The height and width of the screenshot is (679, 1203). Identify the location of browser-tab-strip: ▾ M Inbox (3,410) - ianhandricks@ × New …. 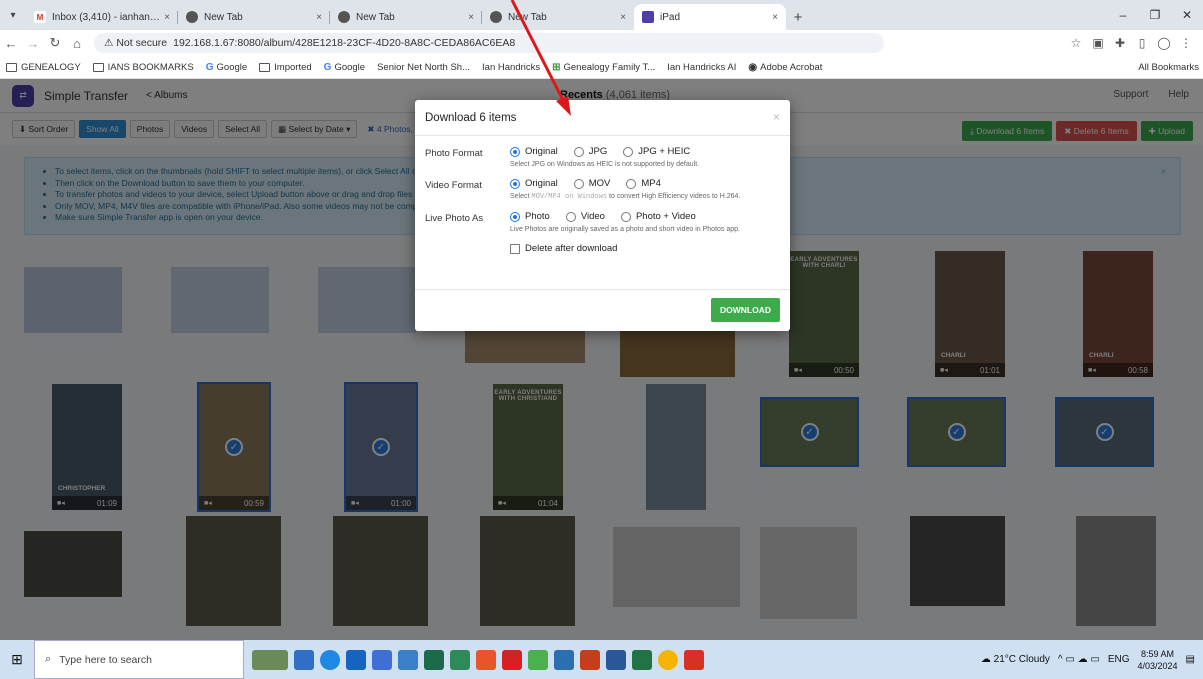
(601, 15).